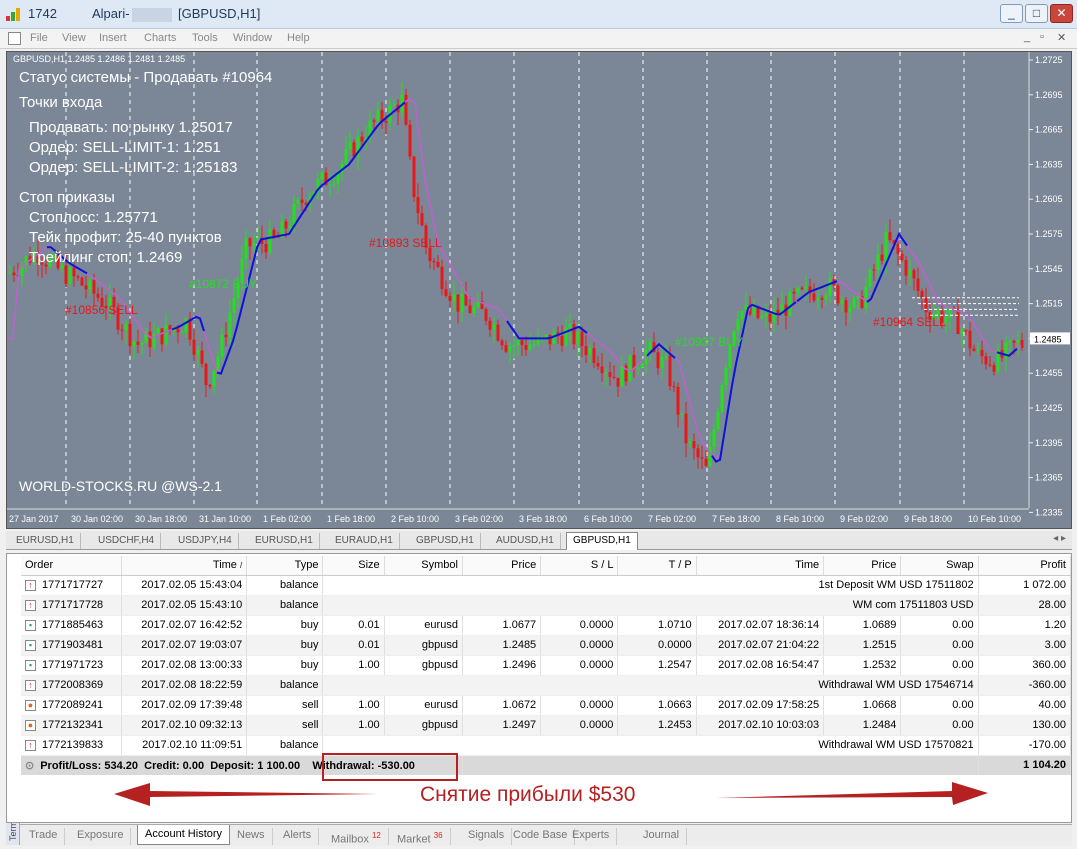 This screenshot has height=849, width=1077. What do you see at coordinates (14, 38) in the screenshot?
I see `document-icon` at bounding box center [14, 38].